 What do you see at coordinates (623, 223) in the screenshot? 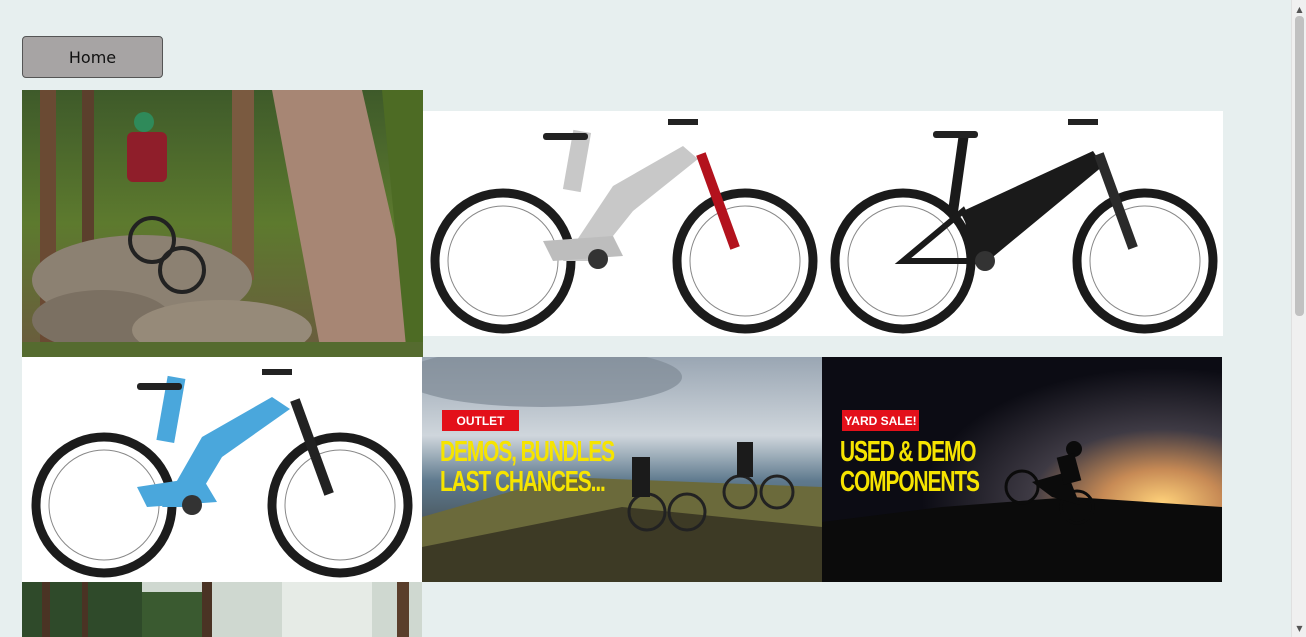
I see `silver-bike-photo` at bounding box center [623, 223].